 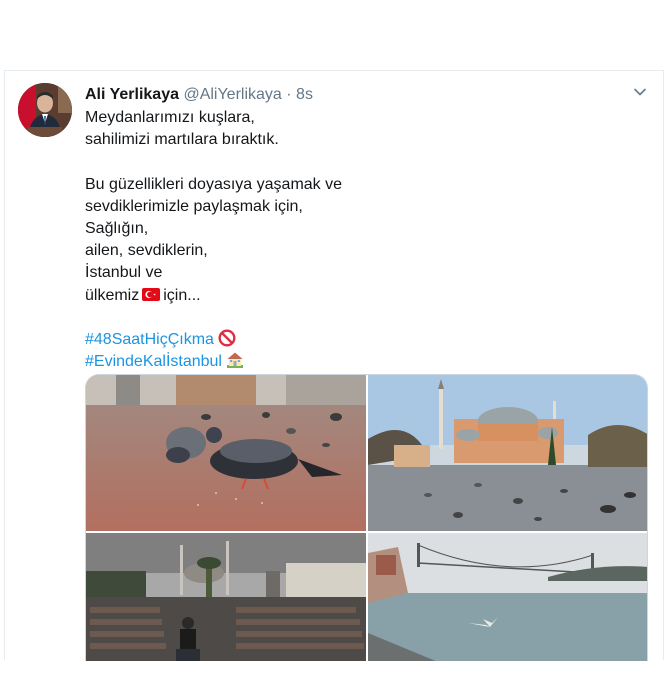 What do you see at coordinates (170, 117) in the screenshot?
I see `tweet-line: Meydanlarımızı kuşlara,` at bounding box center [170, 117].